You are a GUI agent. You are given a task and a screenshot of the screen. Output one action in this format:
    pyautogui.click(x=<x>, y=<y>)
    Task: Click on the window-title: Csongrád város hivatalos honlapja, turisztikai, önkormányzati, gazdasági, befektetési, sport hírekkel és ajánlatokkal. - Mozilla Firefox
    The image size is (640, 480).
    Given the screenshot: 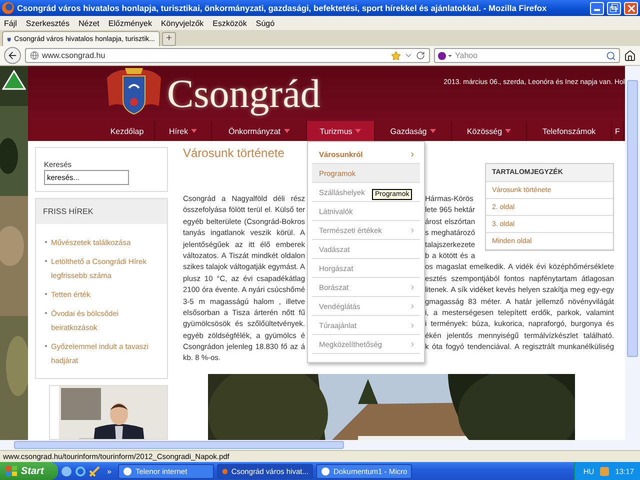 What is the action you would take?
    pyautogui.click(x=282, y=8)
    